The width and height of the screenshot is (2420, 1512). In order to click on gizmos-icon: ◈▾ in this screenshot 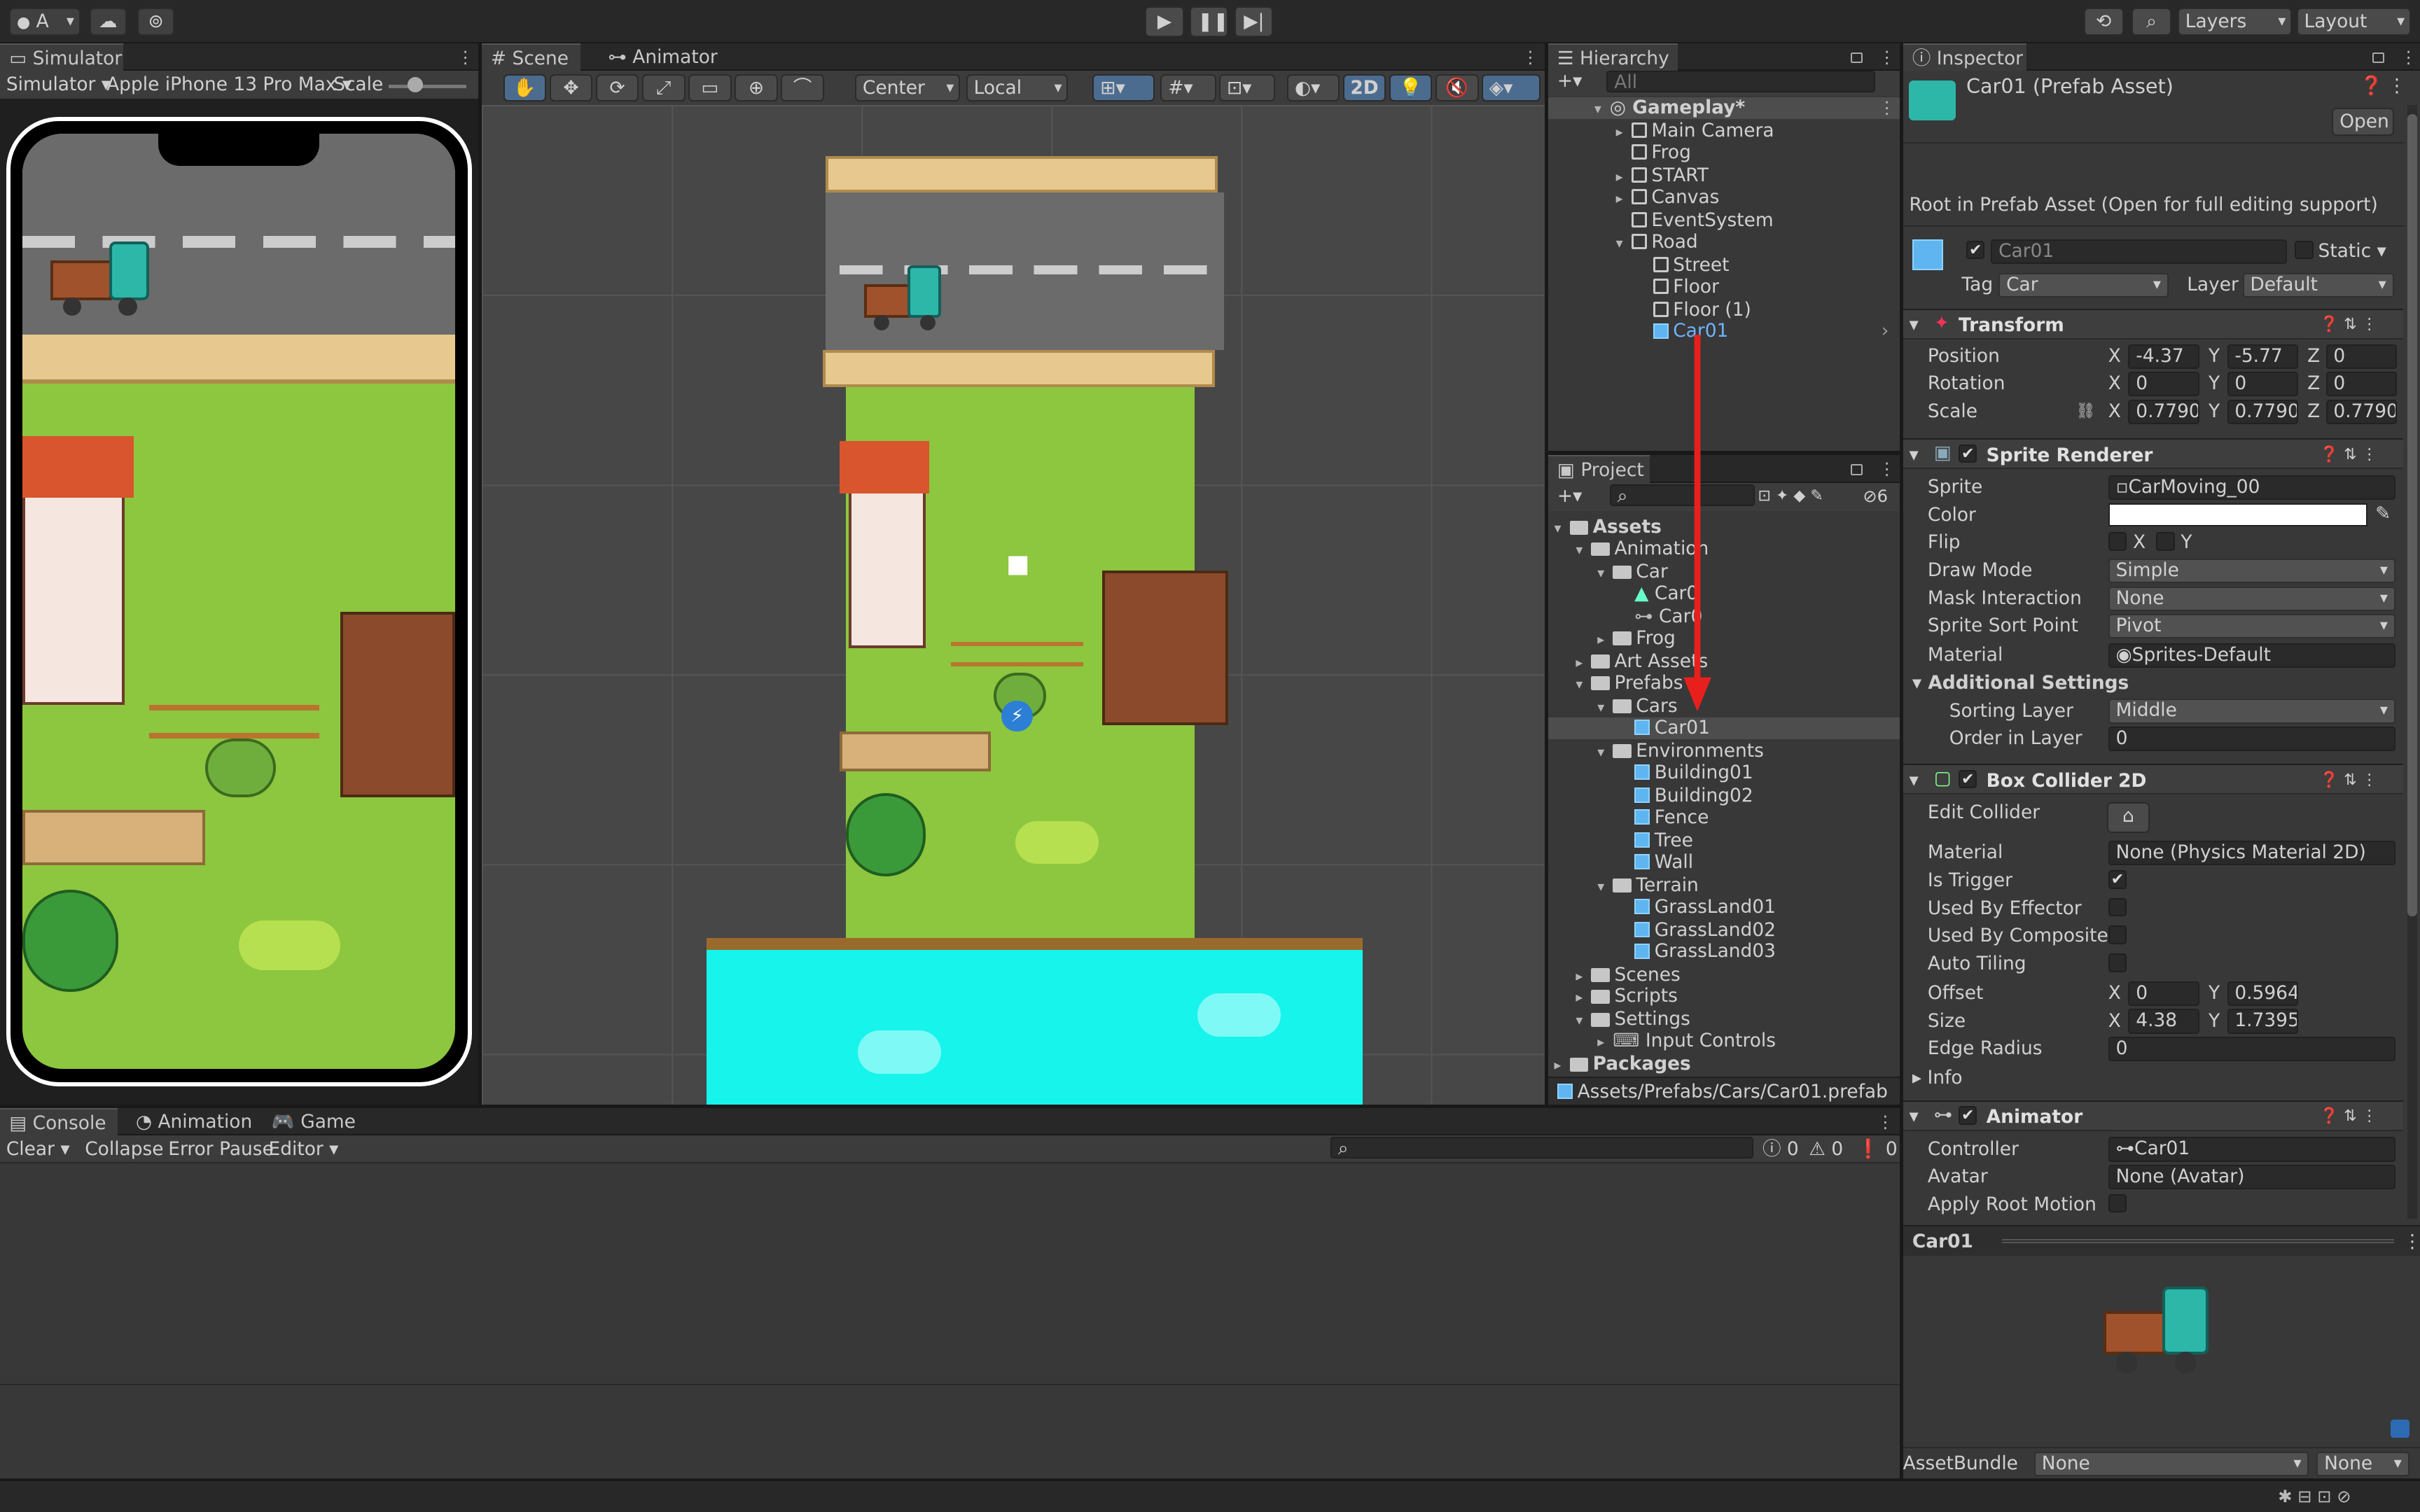, I will do `click(1511, 88)`.